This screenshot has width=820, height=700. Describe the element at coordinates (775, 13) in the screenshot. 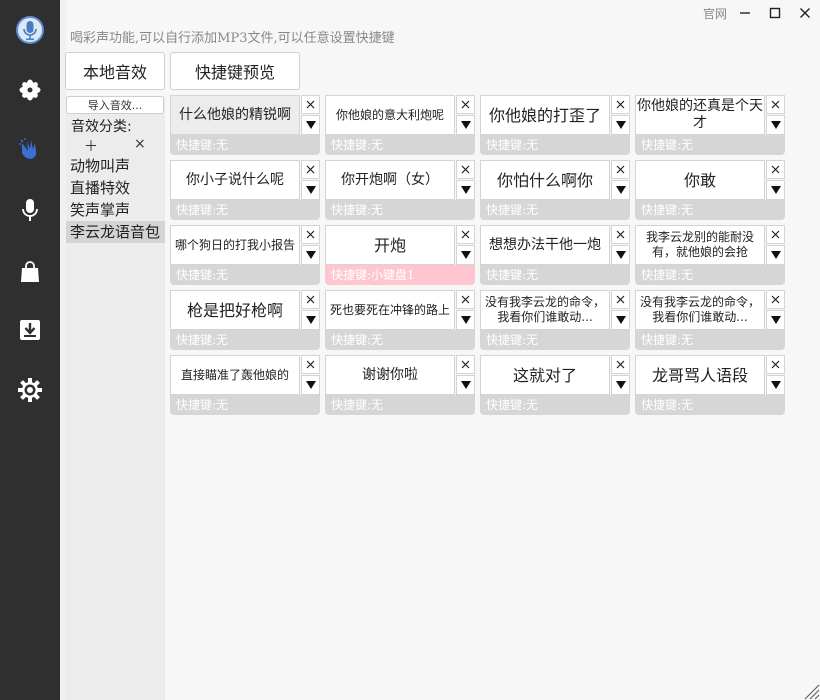

I see `maximize-button` at that location.